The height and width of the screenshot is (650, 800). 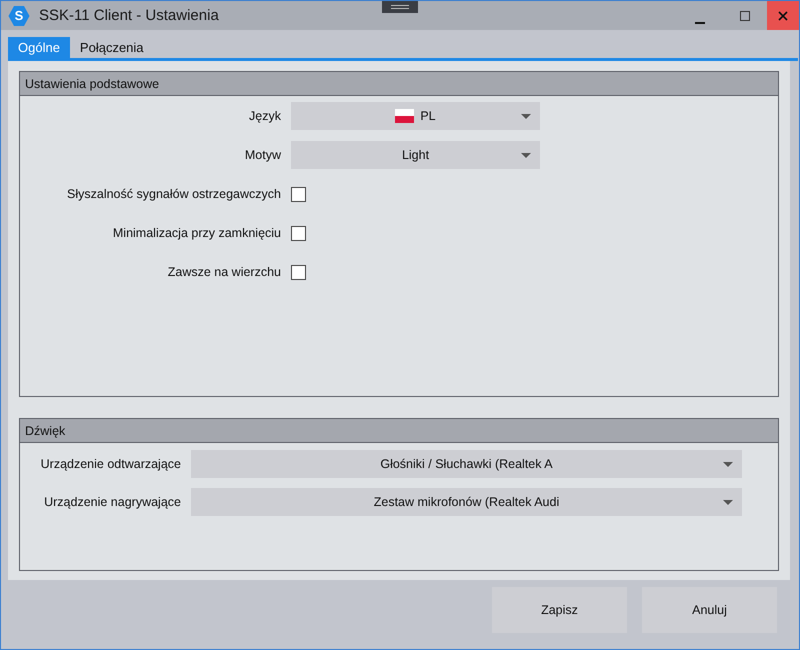 What do you see at coordinates (745, 15) in the screenshot?
I see `maximize-icon` at bounding box center [745, 15].